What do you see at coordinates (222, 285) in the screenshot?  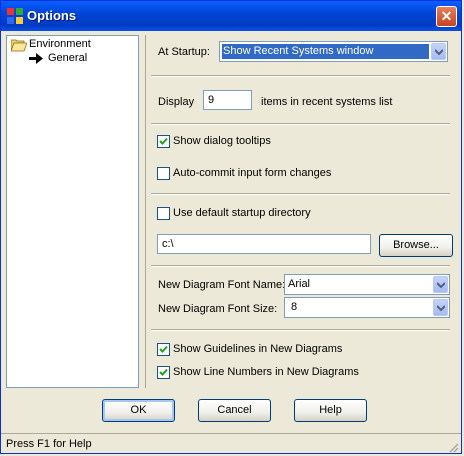 I see `font-name-label: New Diagram Font Name:` at bounding box center [222, 285].